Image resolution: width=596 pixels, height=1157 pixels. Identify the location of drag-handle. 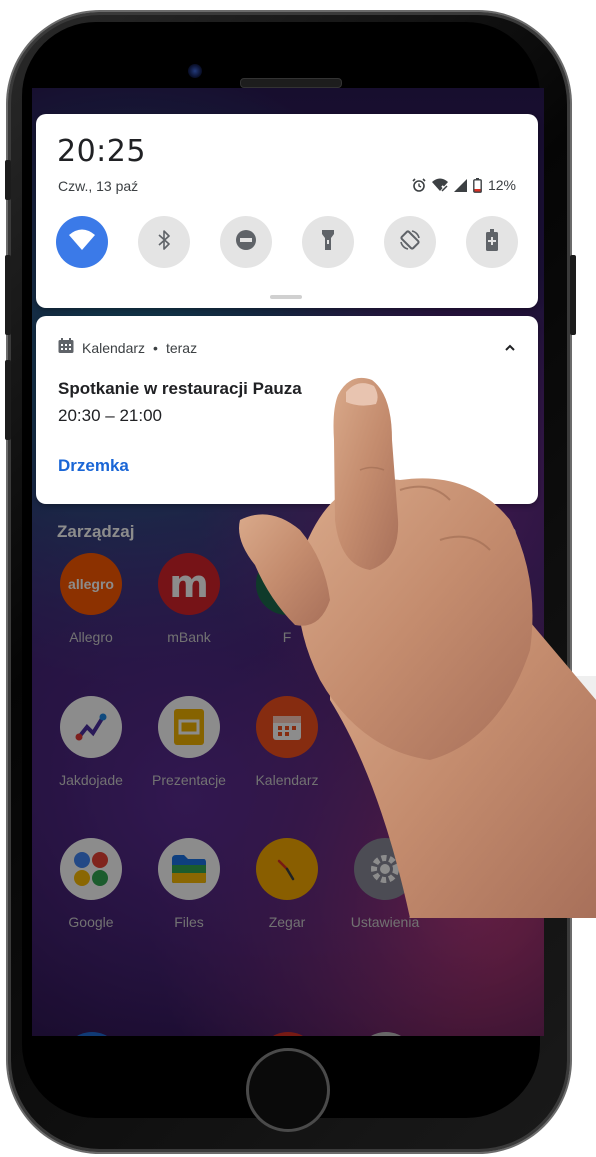
(286, 297).